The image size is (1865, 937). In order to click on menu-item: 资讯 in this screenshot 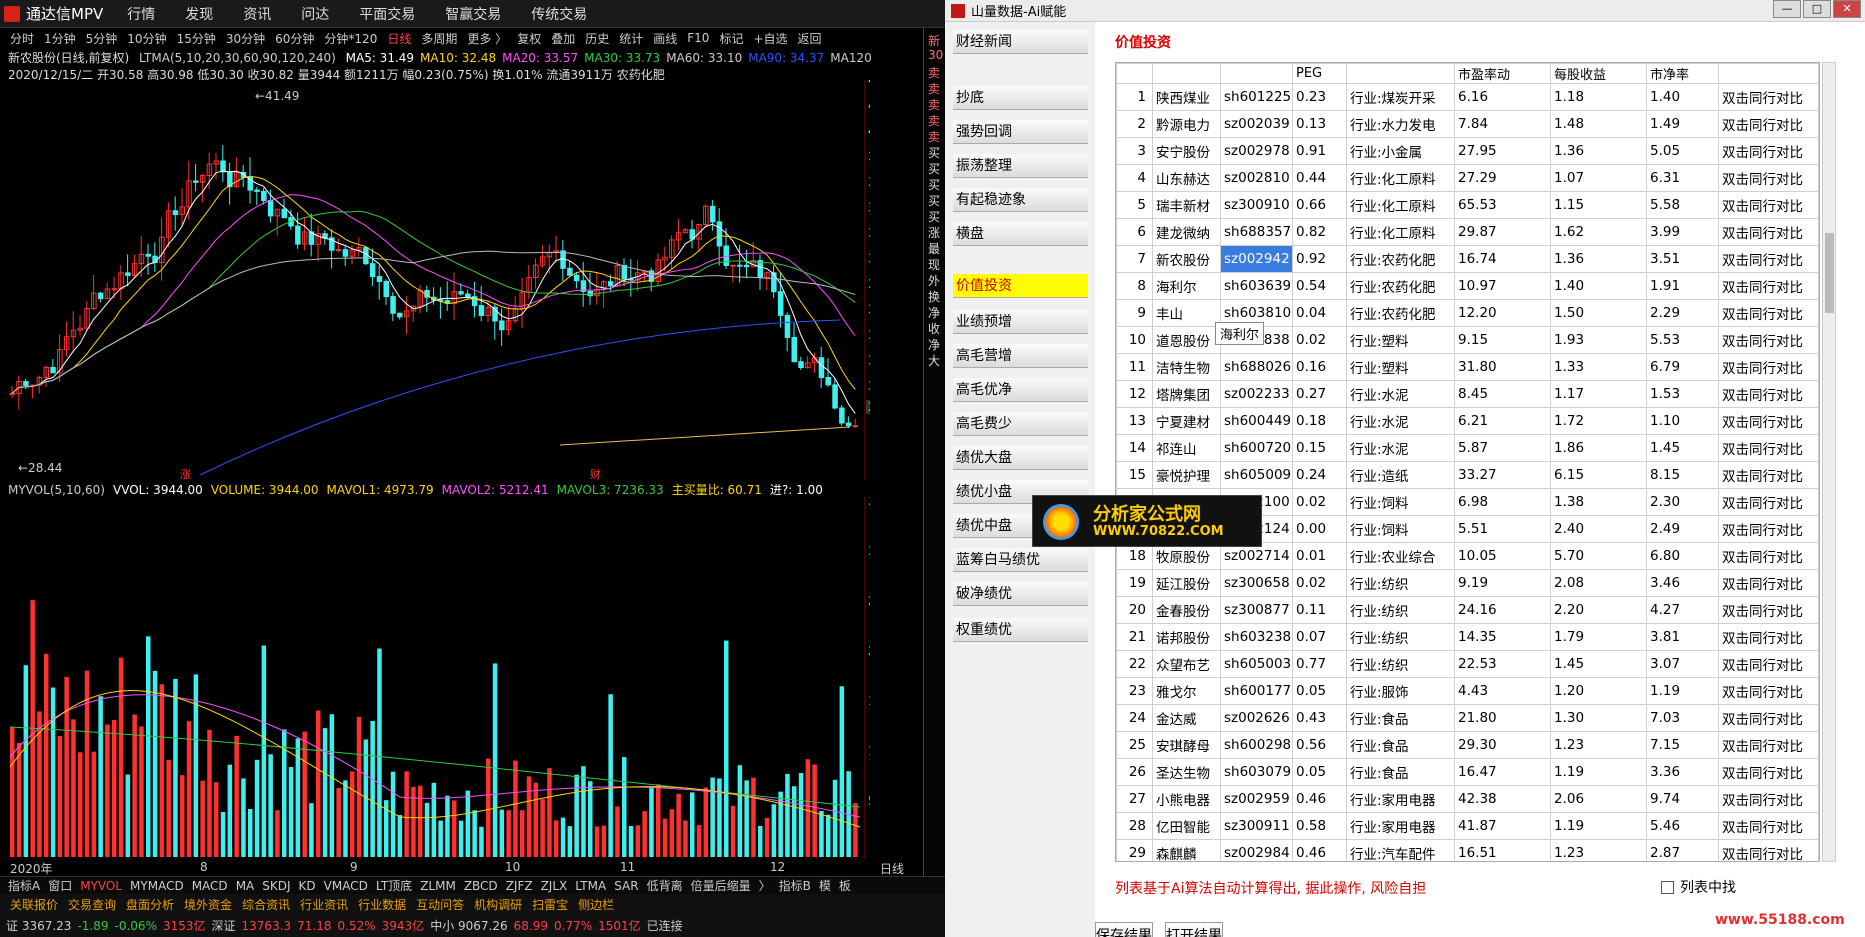, I will do `click(257, 15)`.